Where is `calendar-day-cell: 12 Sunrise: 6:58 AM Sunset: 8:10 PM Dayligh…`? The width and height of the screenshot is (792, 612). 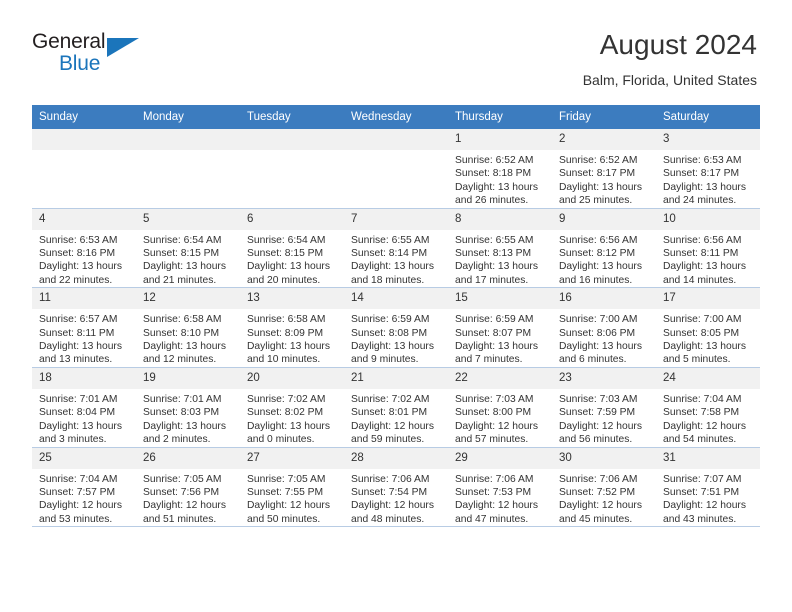
calendar-day-cell: 12 Sunrise: 6:58 AM Sunset: 8:10 PM Dayligh… is located at coordinates (188, 327).